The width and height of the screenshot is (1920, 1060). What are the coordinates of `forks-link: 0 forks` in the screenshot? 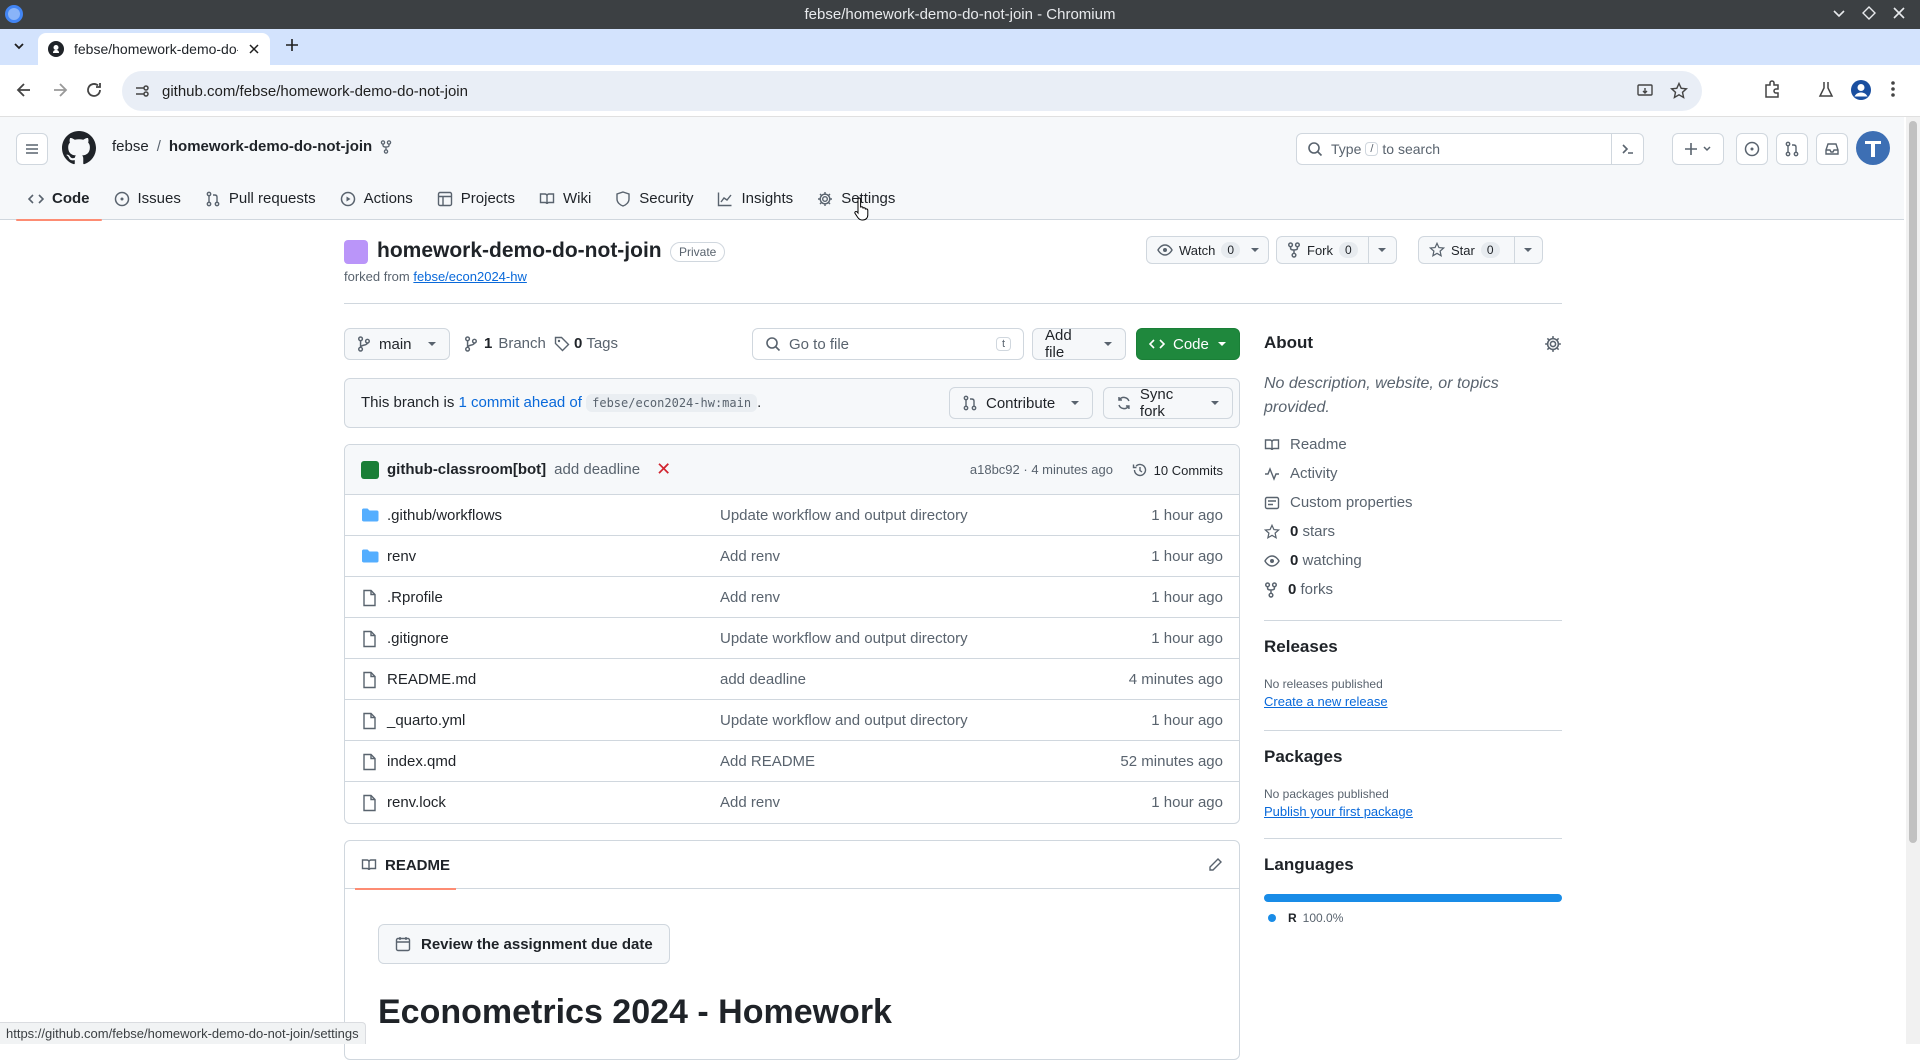 It's located at (1298, 589).